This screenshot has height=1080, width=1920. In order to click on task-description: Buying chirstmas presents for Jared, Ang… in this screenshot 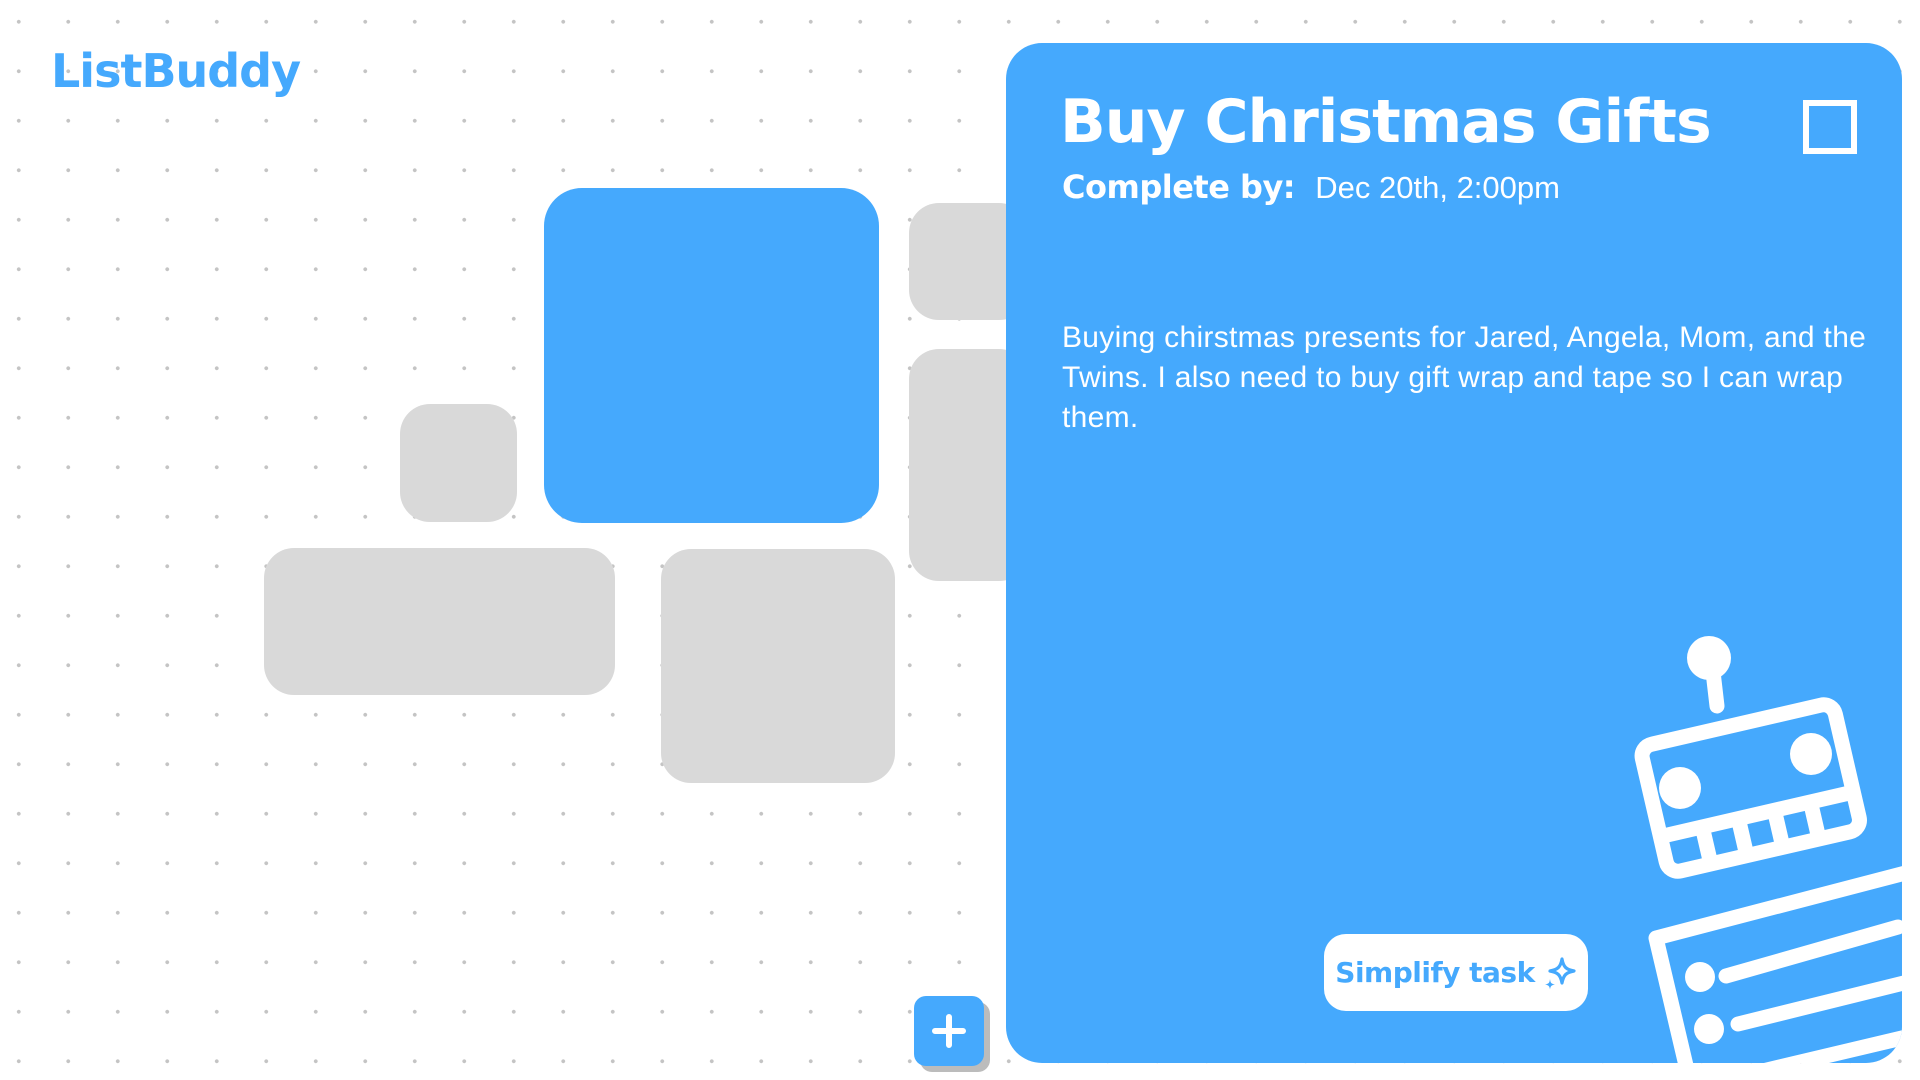, I will do `click(1464, 377)`.